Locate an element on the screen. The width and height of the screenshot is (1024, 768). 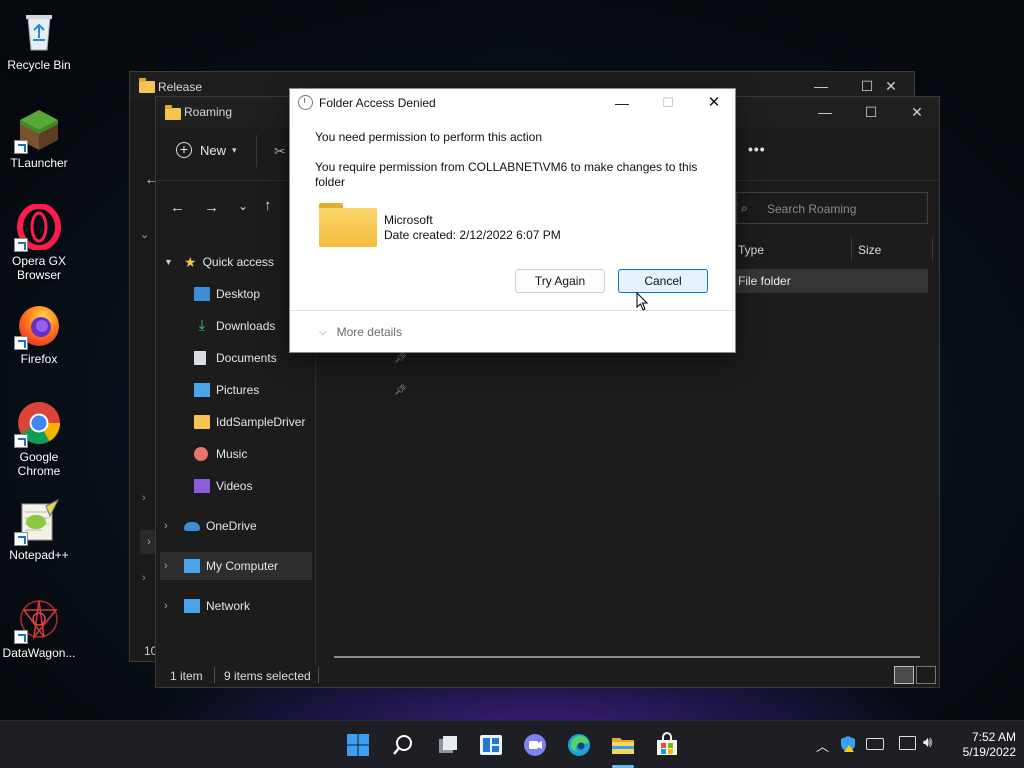
search-button is located at coordinates (403, 745).